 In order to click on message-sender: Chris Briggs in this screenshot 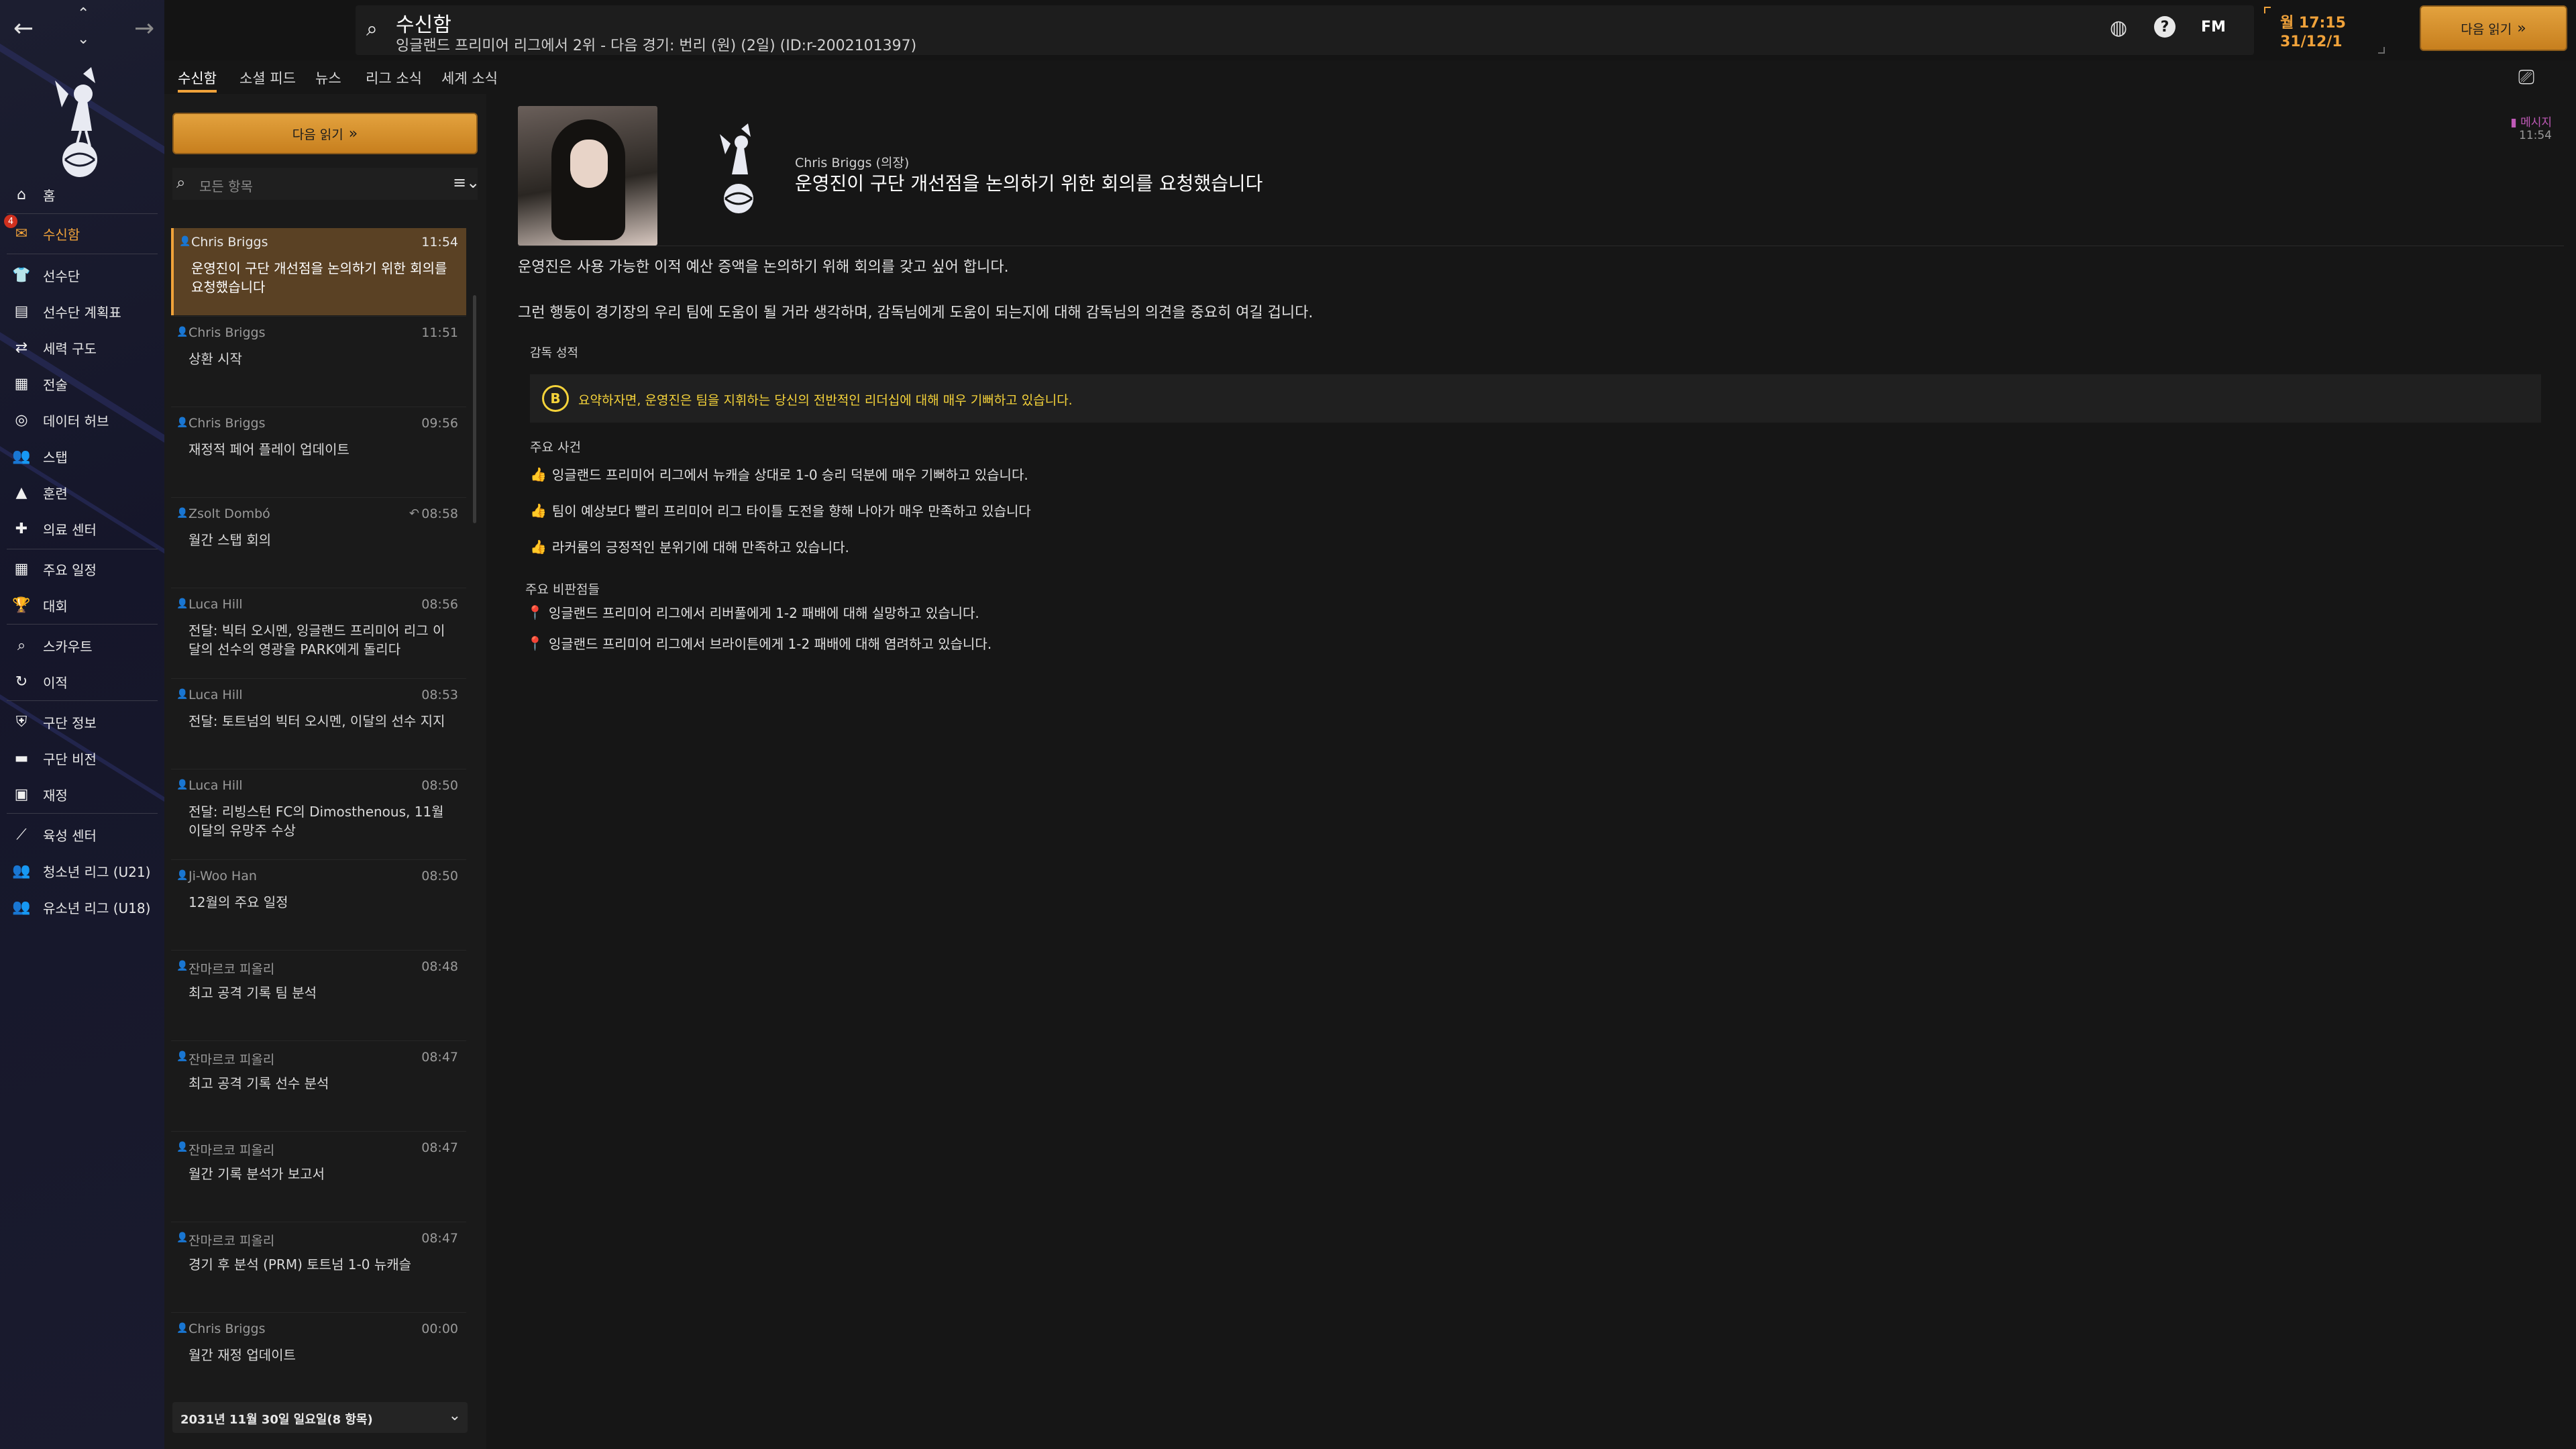, I will do `click(229, 242)`.